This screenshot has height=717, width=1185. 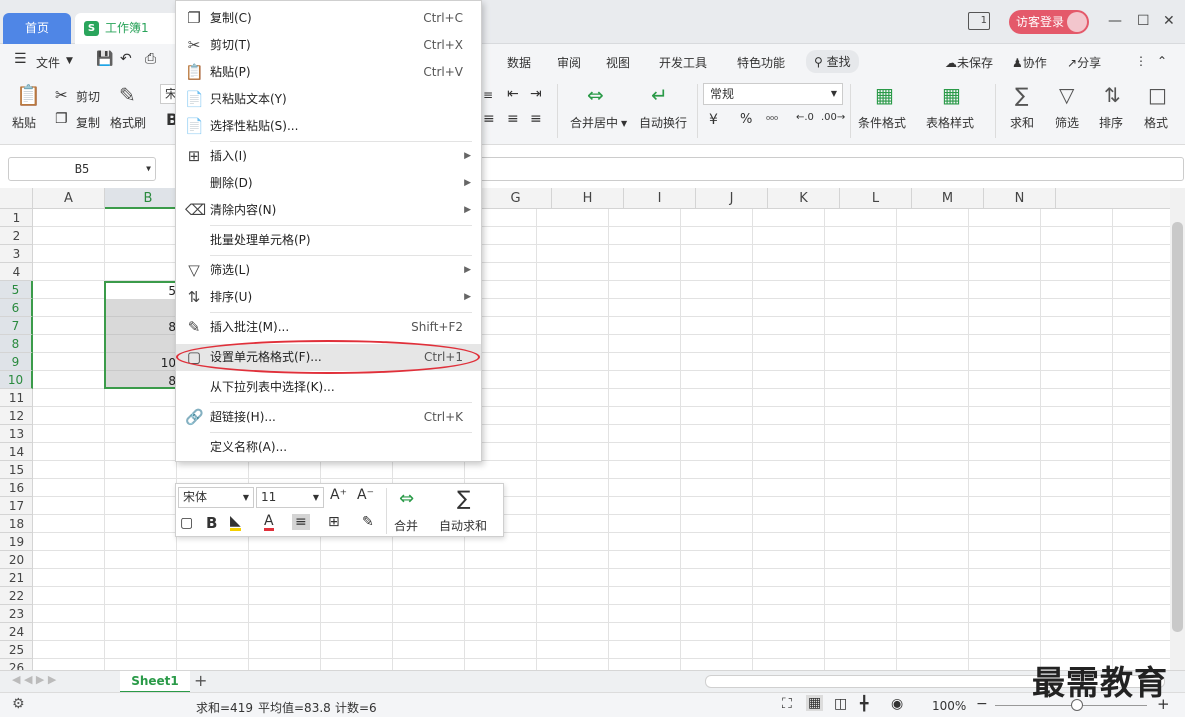 I want to click on select-all-corner, so click(x=16, y=198).